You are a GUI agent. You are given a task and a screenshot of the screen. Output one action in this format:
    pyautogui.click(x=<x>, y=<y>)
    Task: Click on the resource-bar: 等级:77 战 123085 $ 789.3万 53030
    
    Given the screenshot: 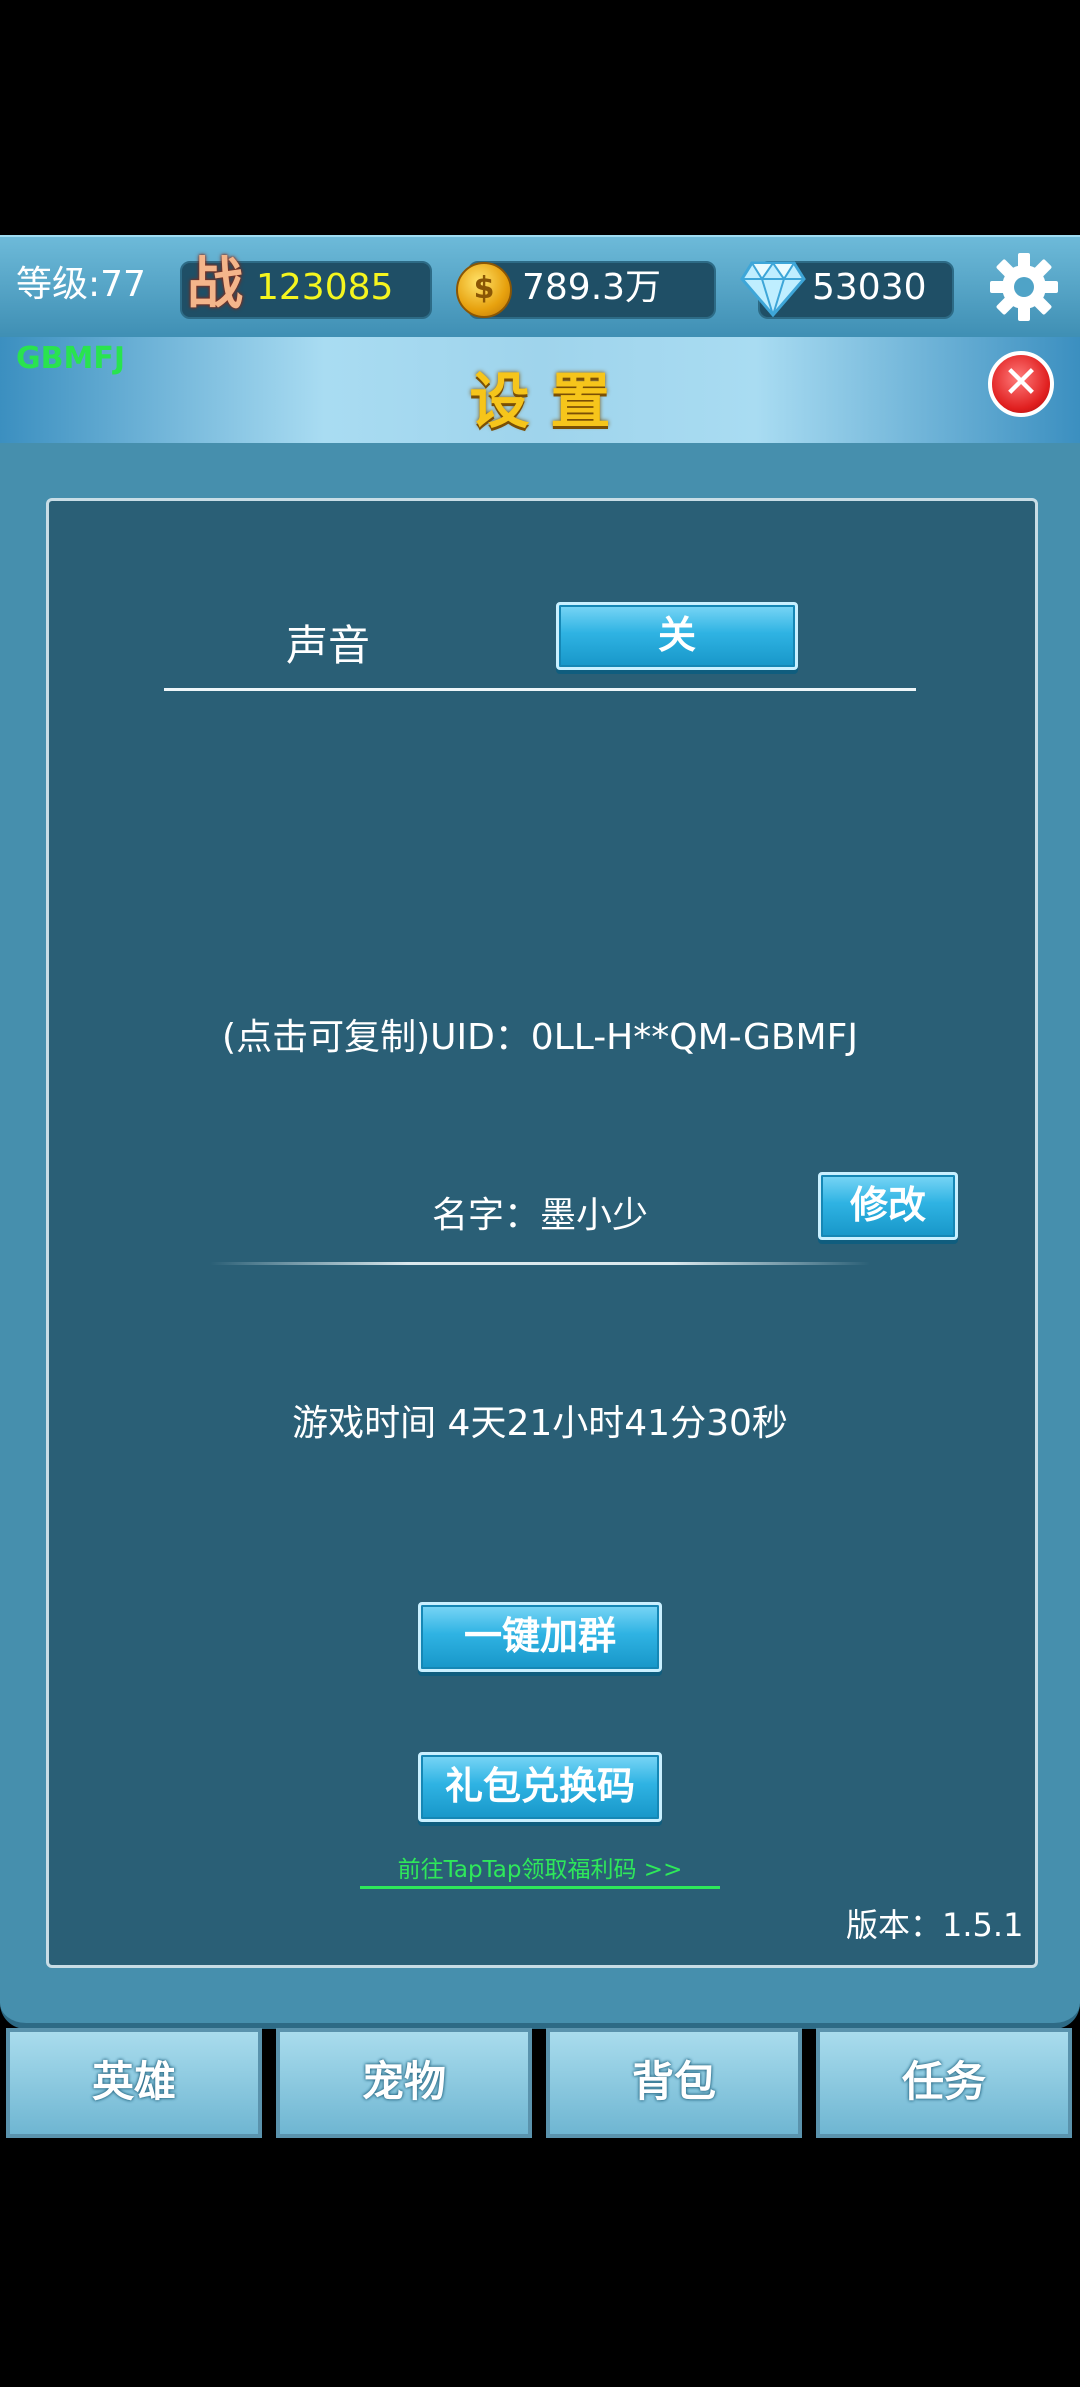 What is the action you would take?
    pyautogui.click(x=540, y=286)
    